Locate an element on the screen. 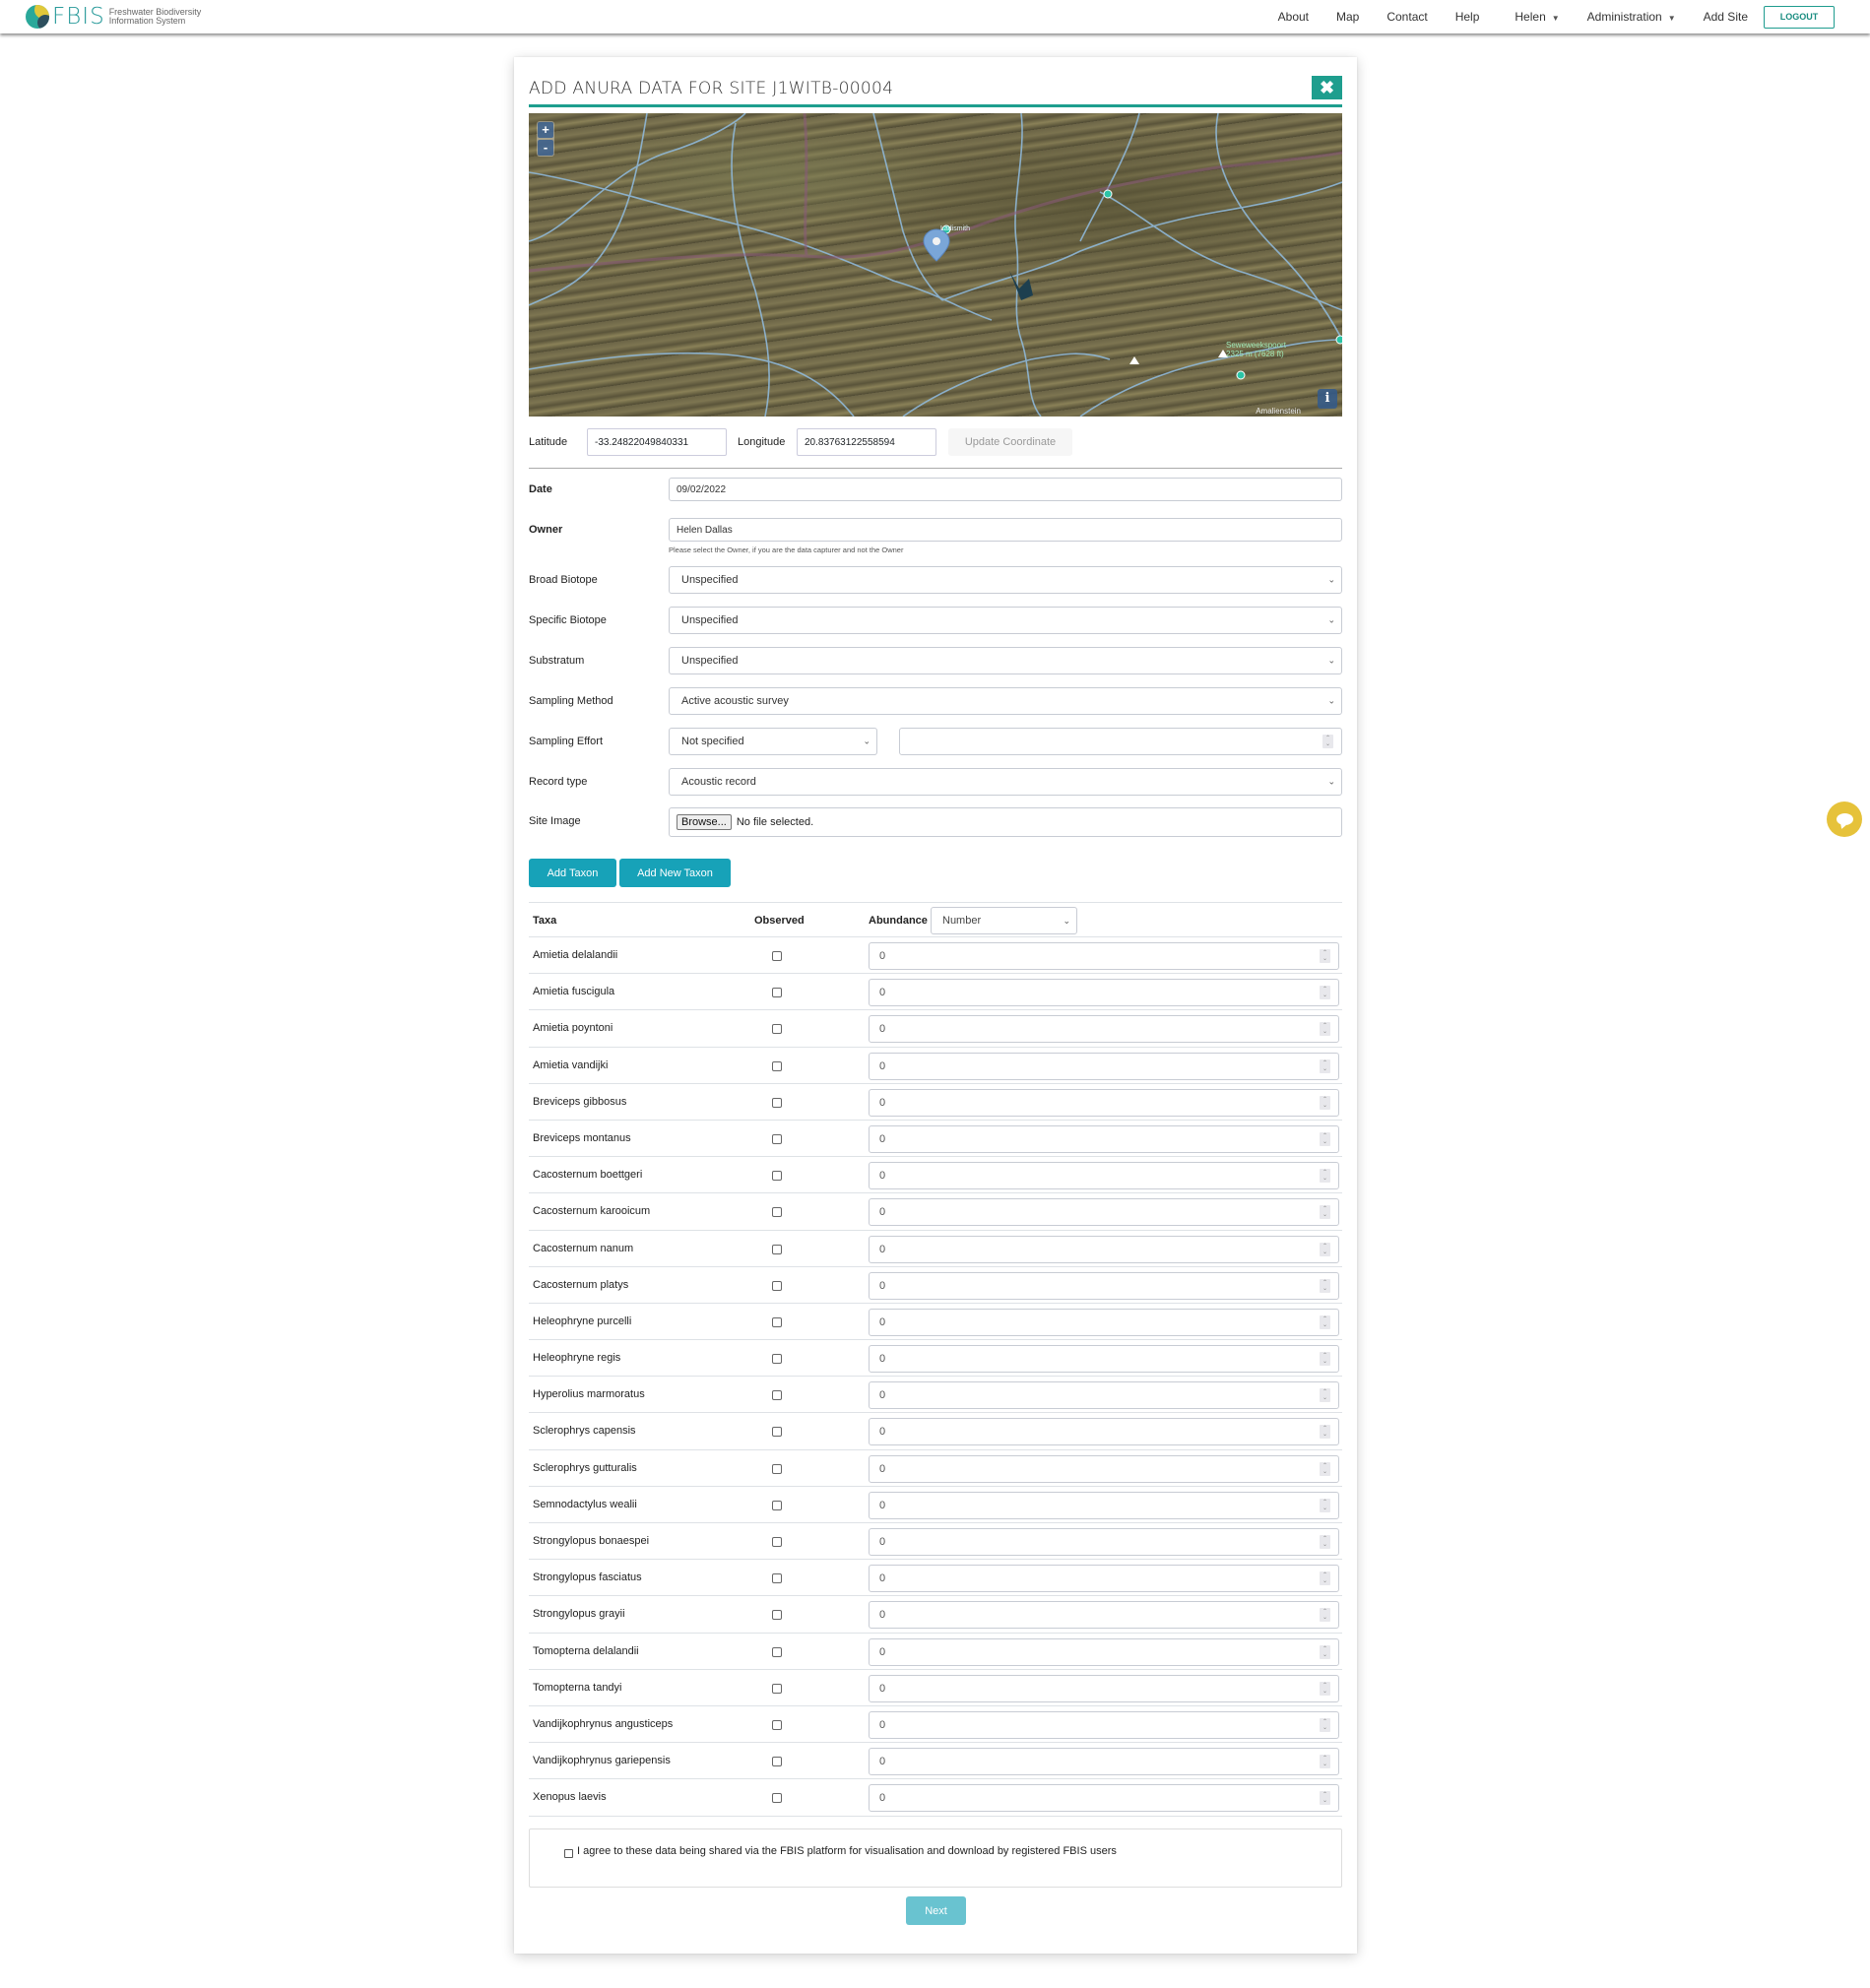 This screenshot has width=1870, height=1988. longitude-input: 20.83763122558594 is located at coordinates (867, 442).